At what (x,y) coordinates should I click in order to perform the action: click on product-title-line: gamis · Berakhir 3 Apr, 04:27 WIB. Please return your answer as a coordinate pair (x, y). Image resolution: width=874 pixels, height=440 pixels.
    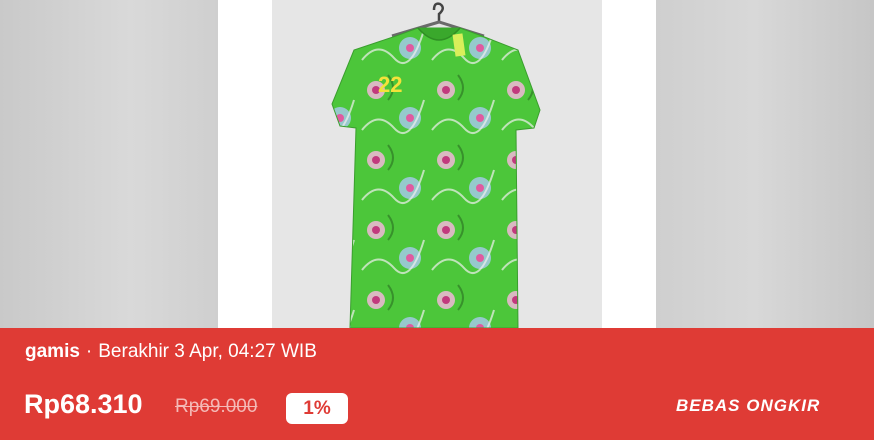
    Looking at the image, I should click on (171, 352).